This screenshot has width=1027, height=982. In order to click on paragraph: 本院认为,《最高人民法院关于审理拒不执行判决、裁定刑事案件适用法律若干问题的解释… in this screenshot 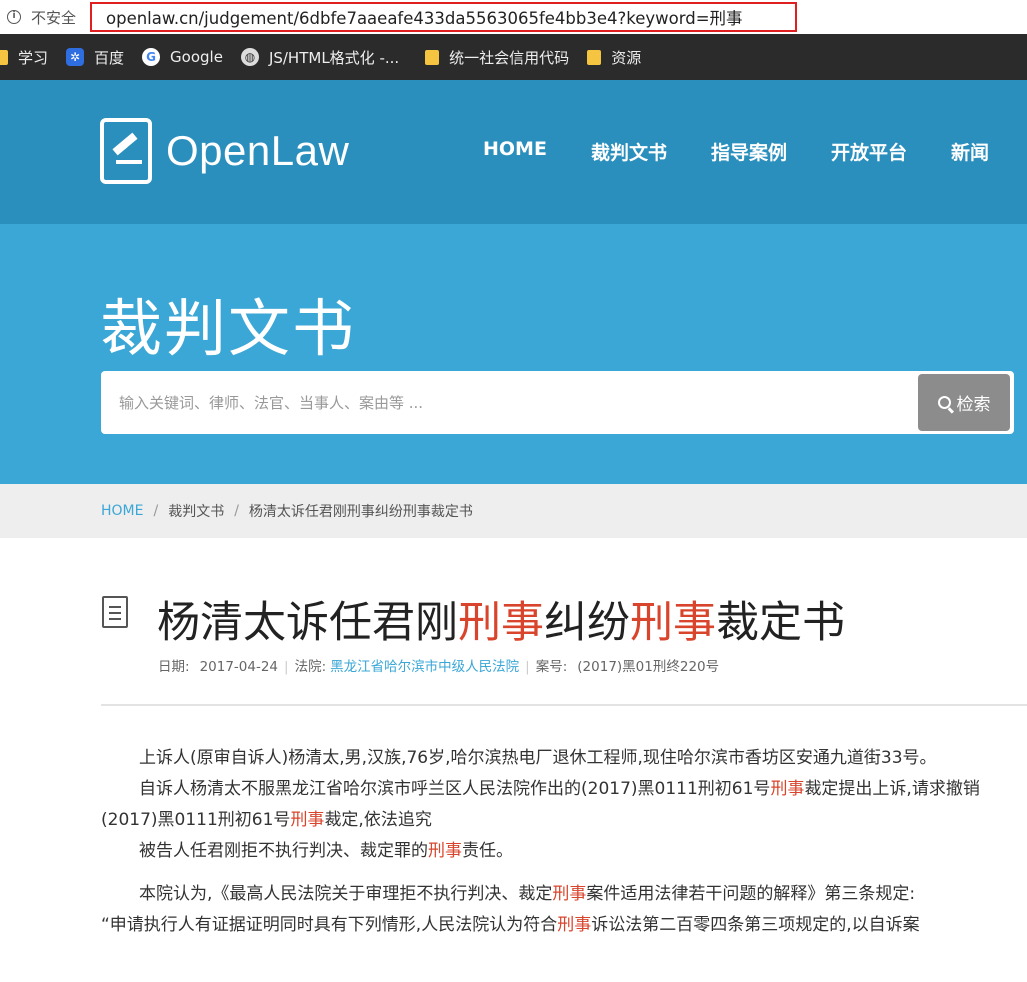, I will do `click(564, 894)`.